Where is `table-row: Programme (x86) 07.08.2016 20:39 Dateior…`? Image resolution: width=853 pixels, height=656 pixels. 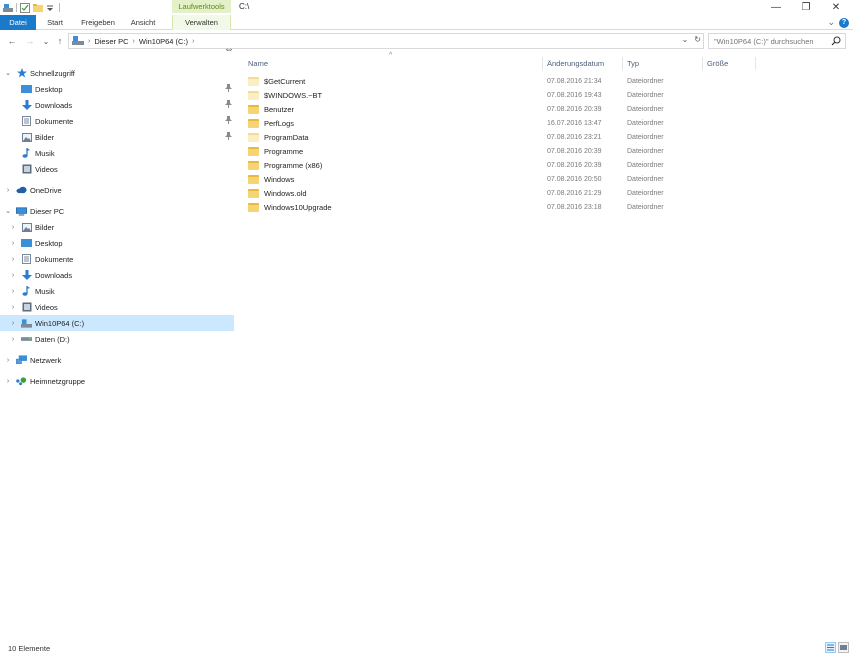 table-row: Programme (x86) 07.08.2016 20:39 Dateior… is located at coordinates (546, 165).